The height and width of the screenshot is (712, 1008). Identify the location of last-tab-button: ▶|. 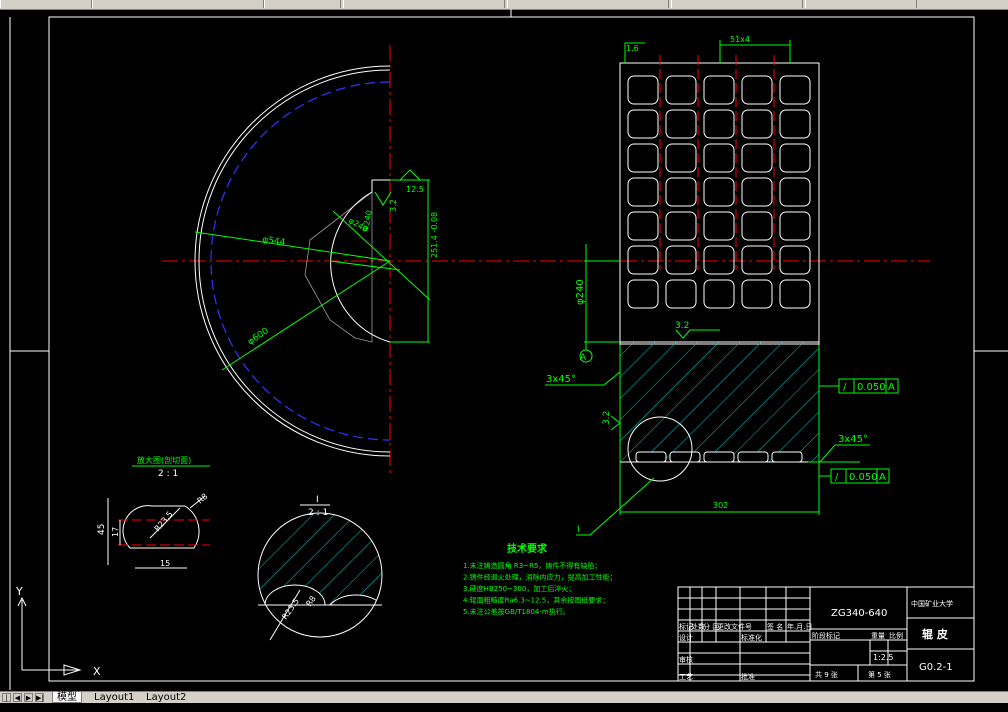
(39, 697).